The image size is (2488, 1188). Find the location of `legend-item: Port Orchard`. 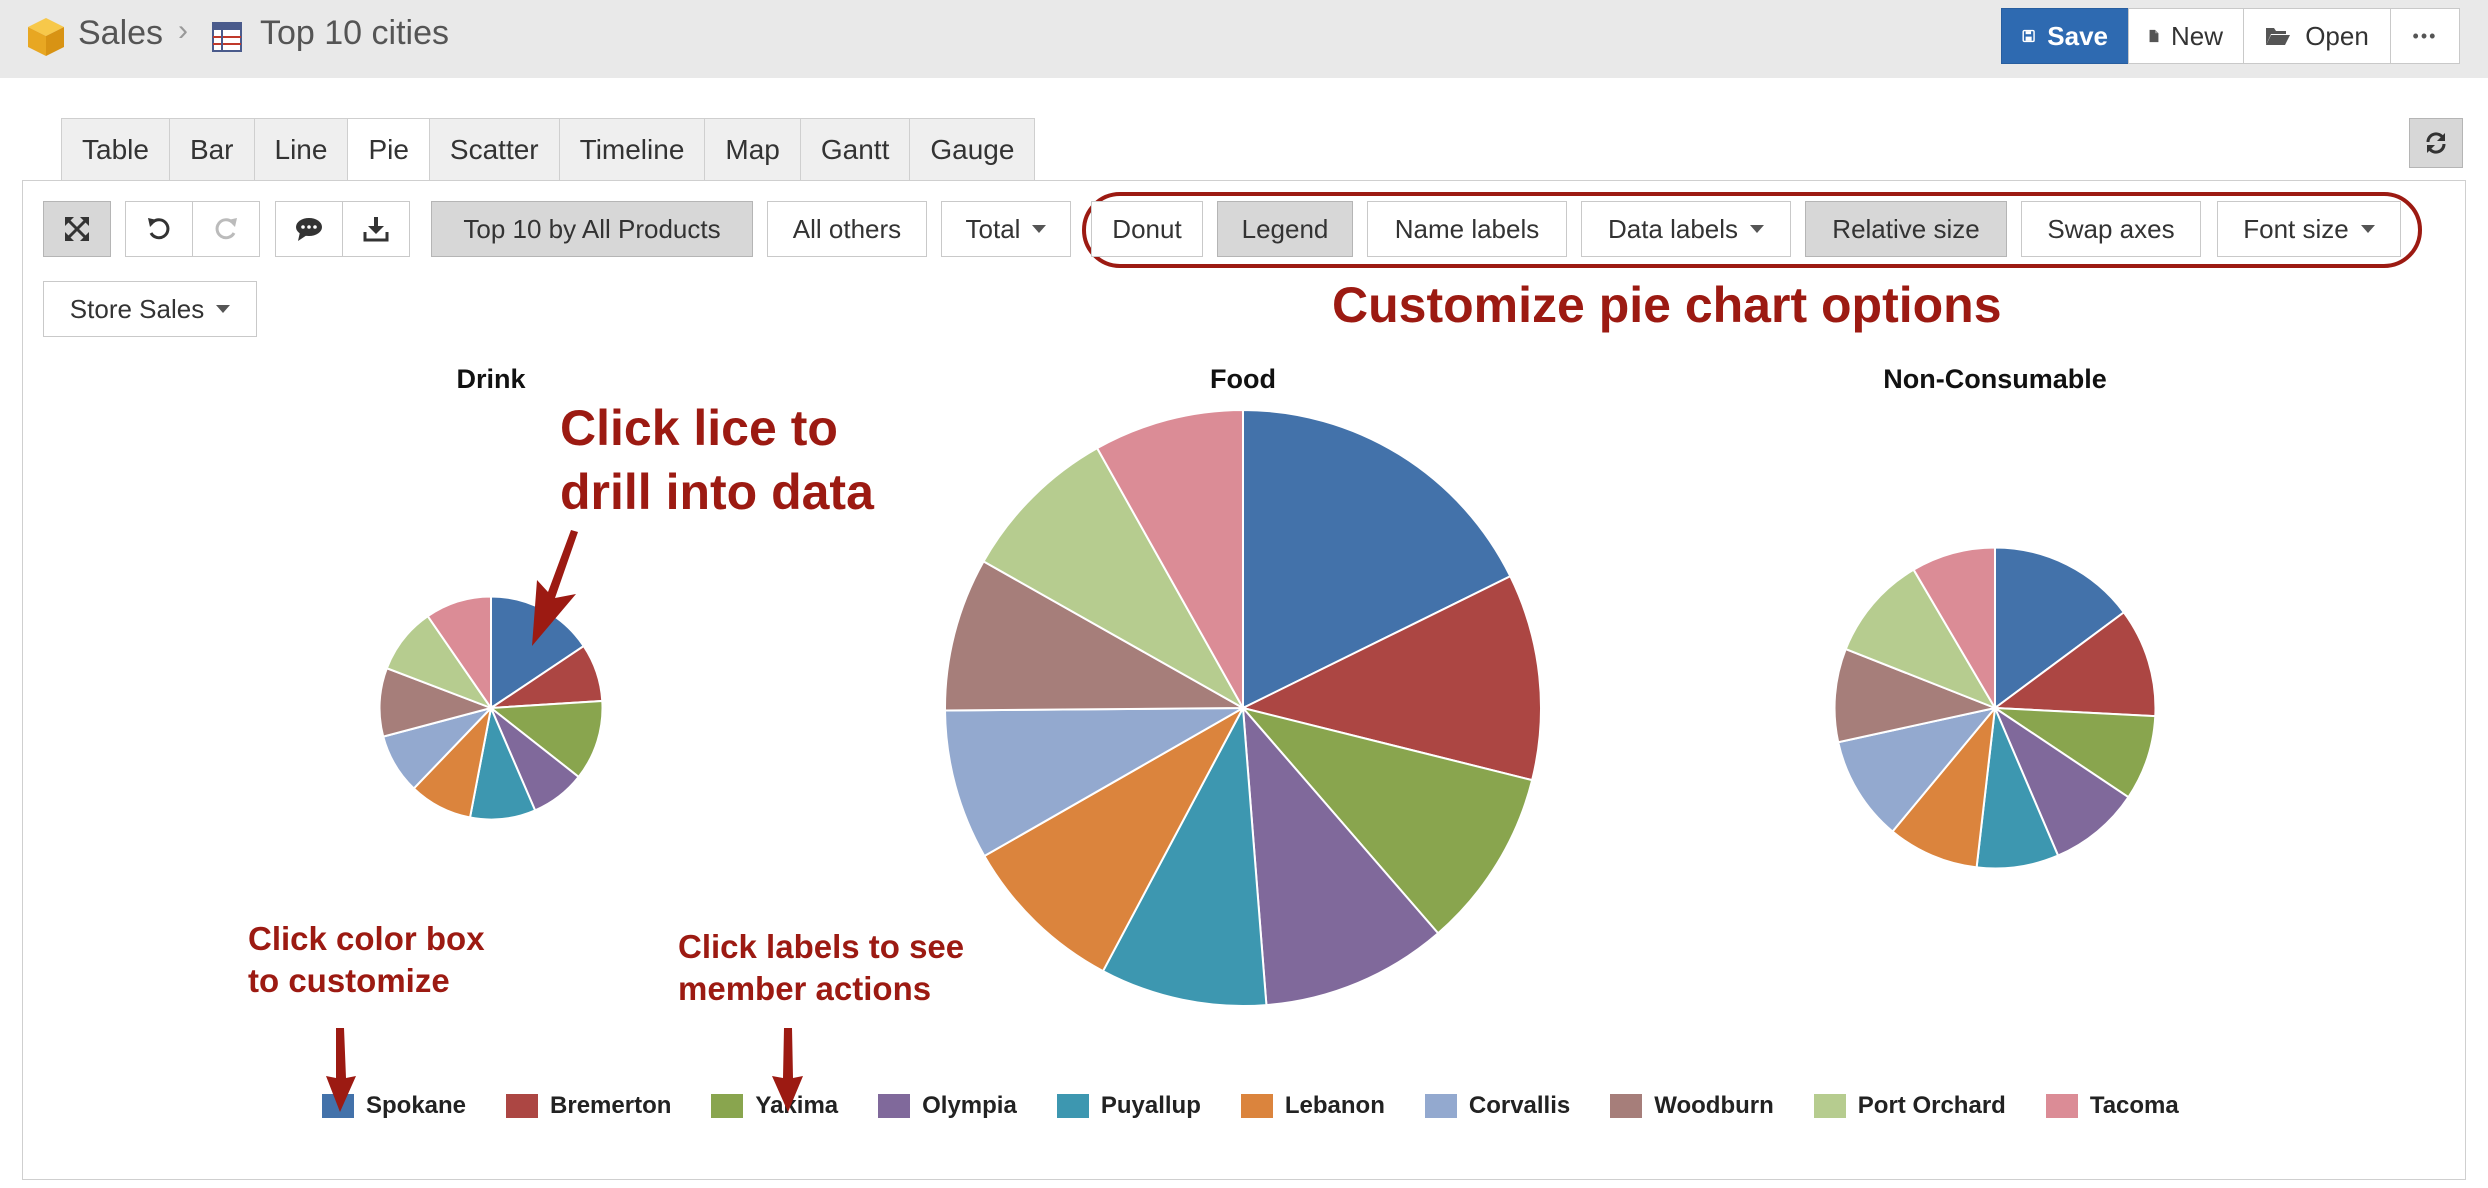

legend-item: Port Orchard is located at coordinates (1909, 1106).